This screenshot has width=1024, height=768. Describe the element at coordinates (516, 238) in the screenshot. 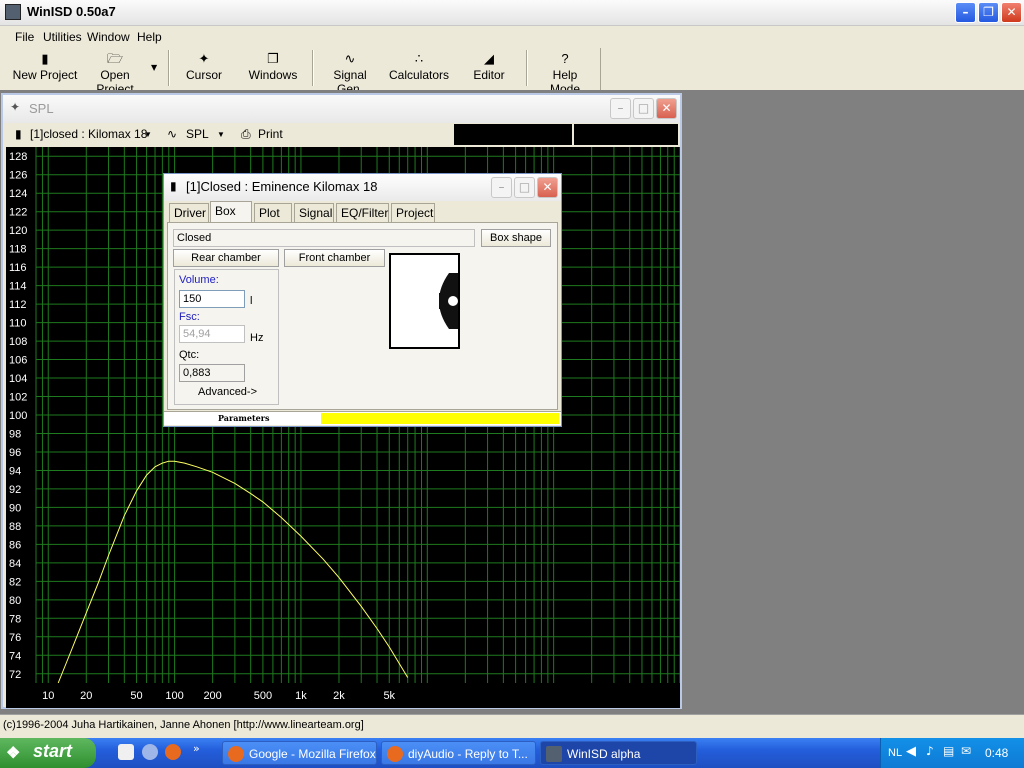

I see `box-shape-button: Box shape` at that location.